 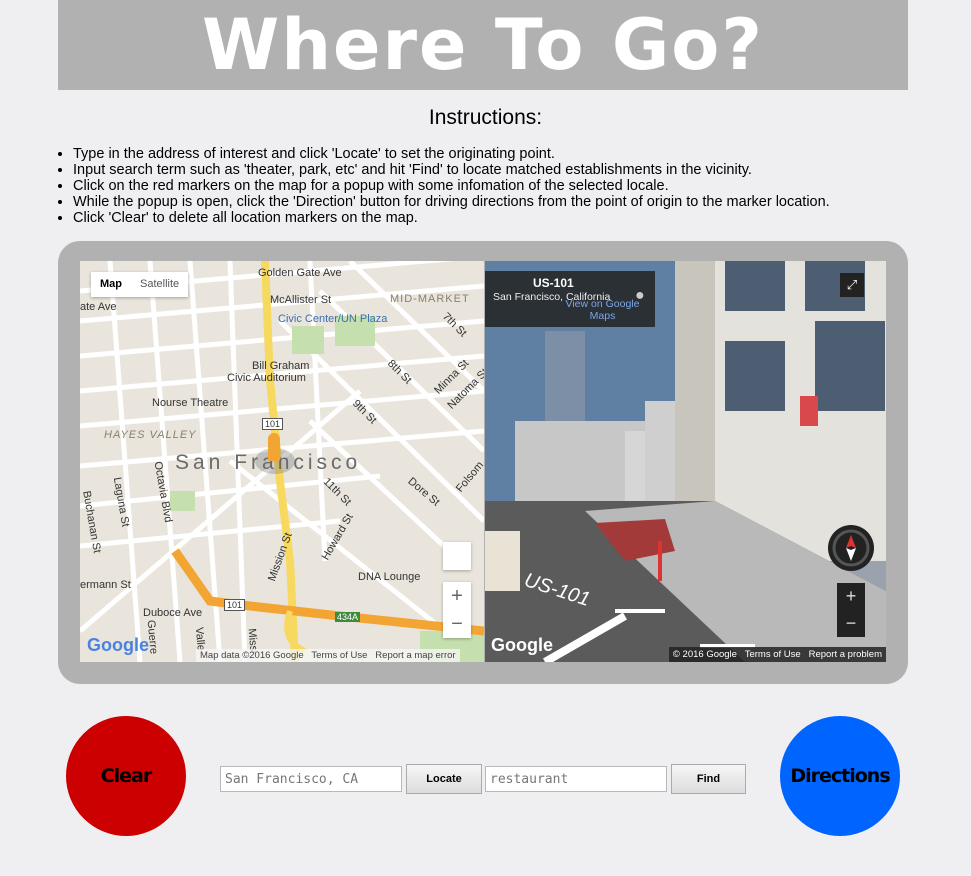 I want to click on map-terms-link: Terms of Use, so click(x=339, y=655).